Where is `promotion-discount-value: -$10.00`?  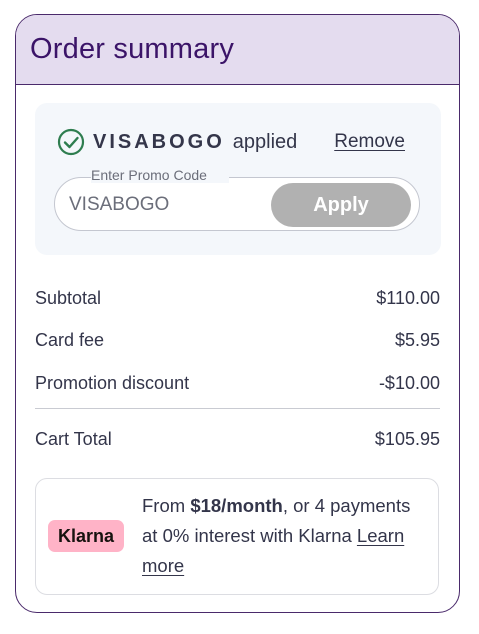
promotion-discount-value: -$10.00 is located at coordinates (409, 383).